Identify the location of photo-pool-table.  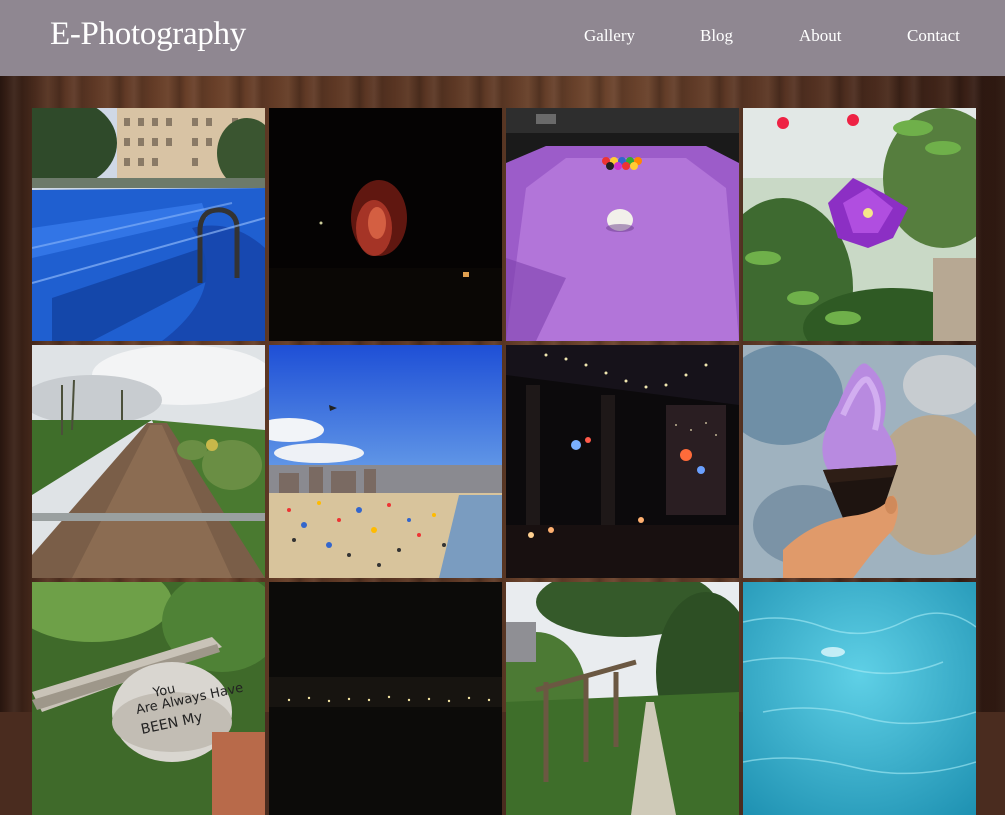
(622, 224).